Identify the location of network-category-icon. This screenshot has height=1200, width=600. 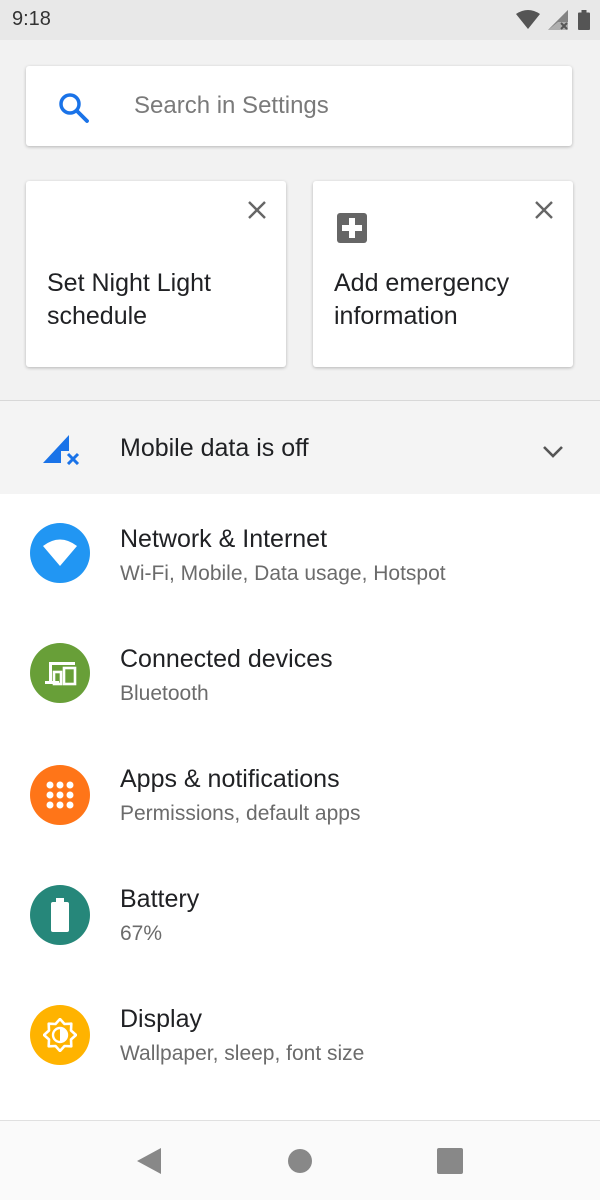
(60, 553).